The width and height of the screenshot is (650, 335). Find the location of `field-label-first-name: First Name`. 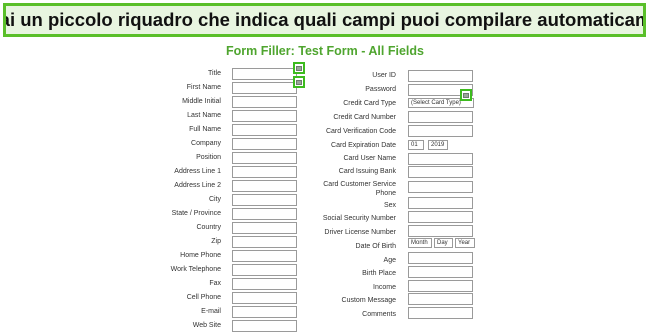

field-label-first-name: First Name is located at coordinates (203, 87).